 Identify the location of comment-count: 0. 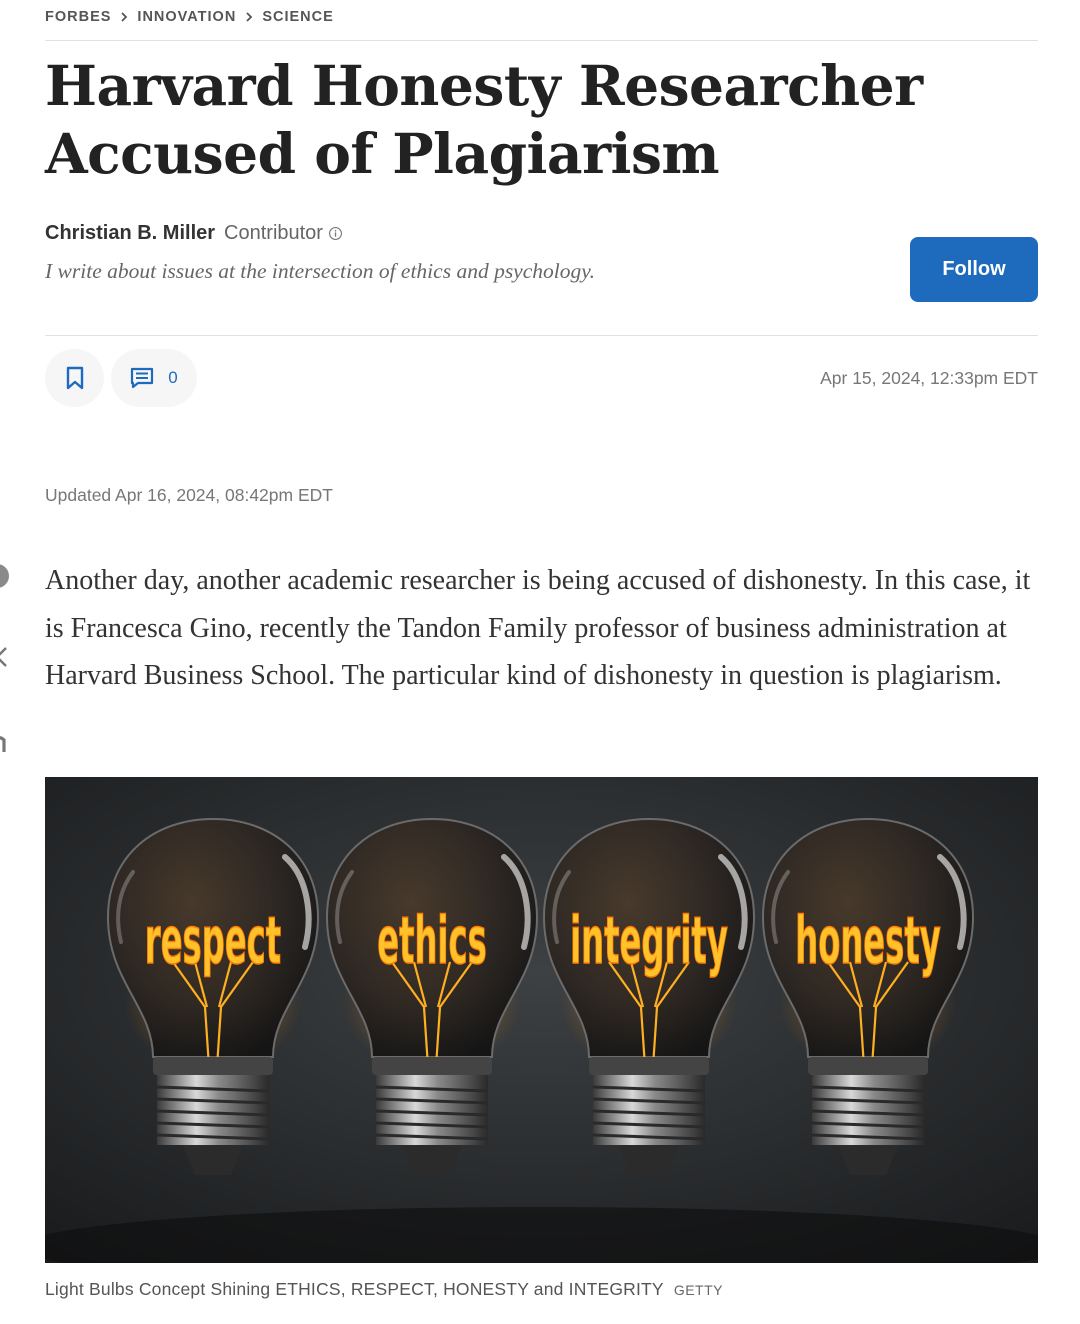
(173, 377).